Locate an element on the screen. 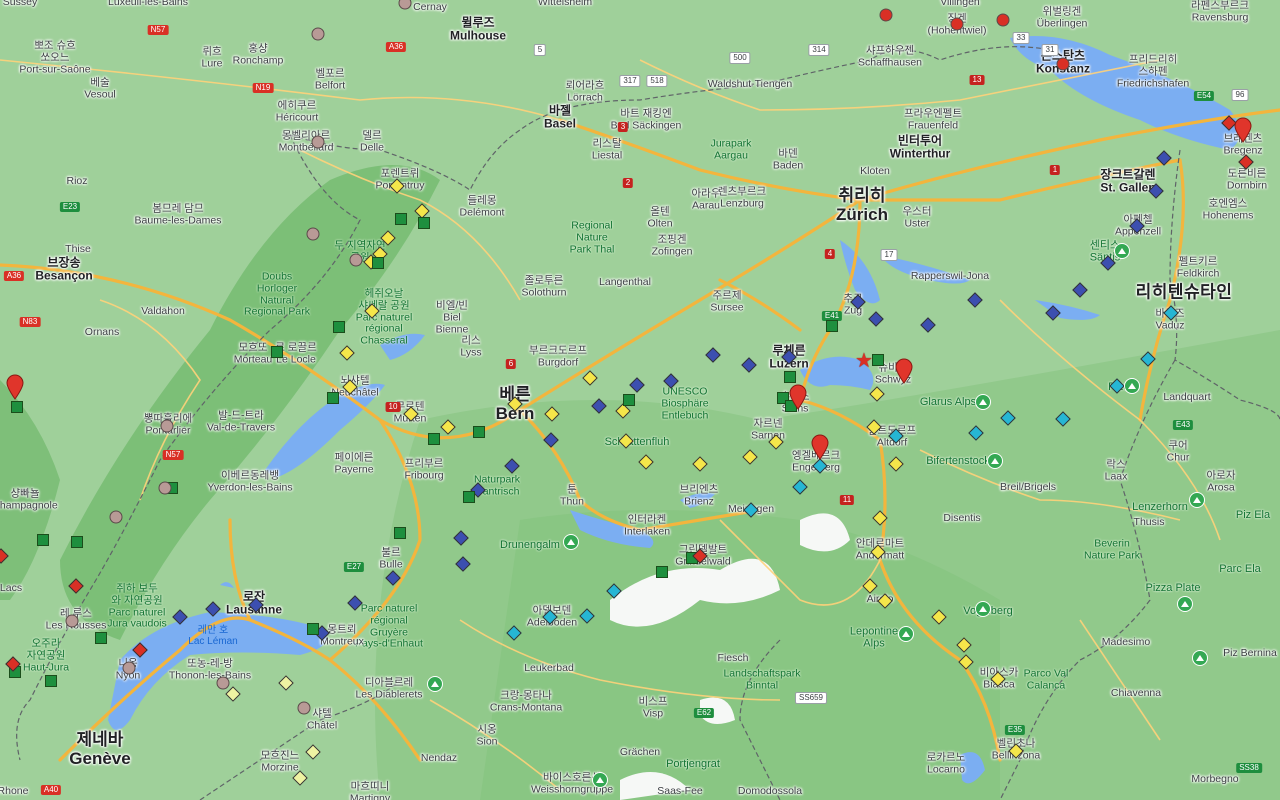 The height and width of the screenshot is (800, 1280). map-label-l108: Lacs is located at coordinates (11, 588).